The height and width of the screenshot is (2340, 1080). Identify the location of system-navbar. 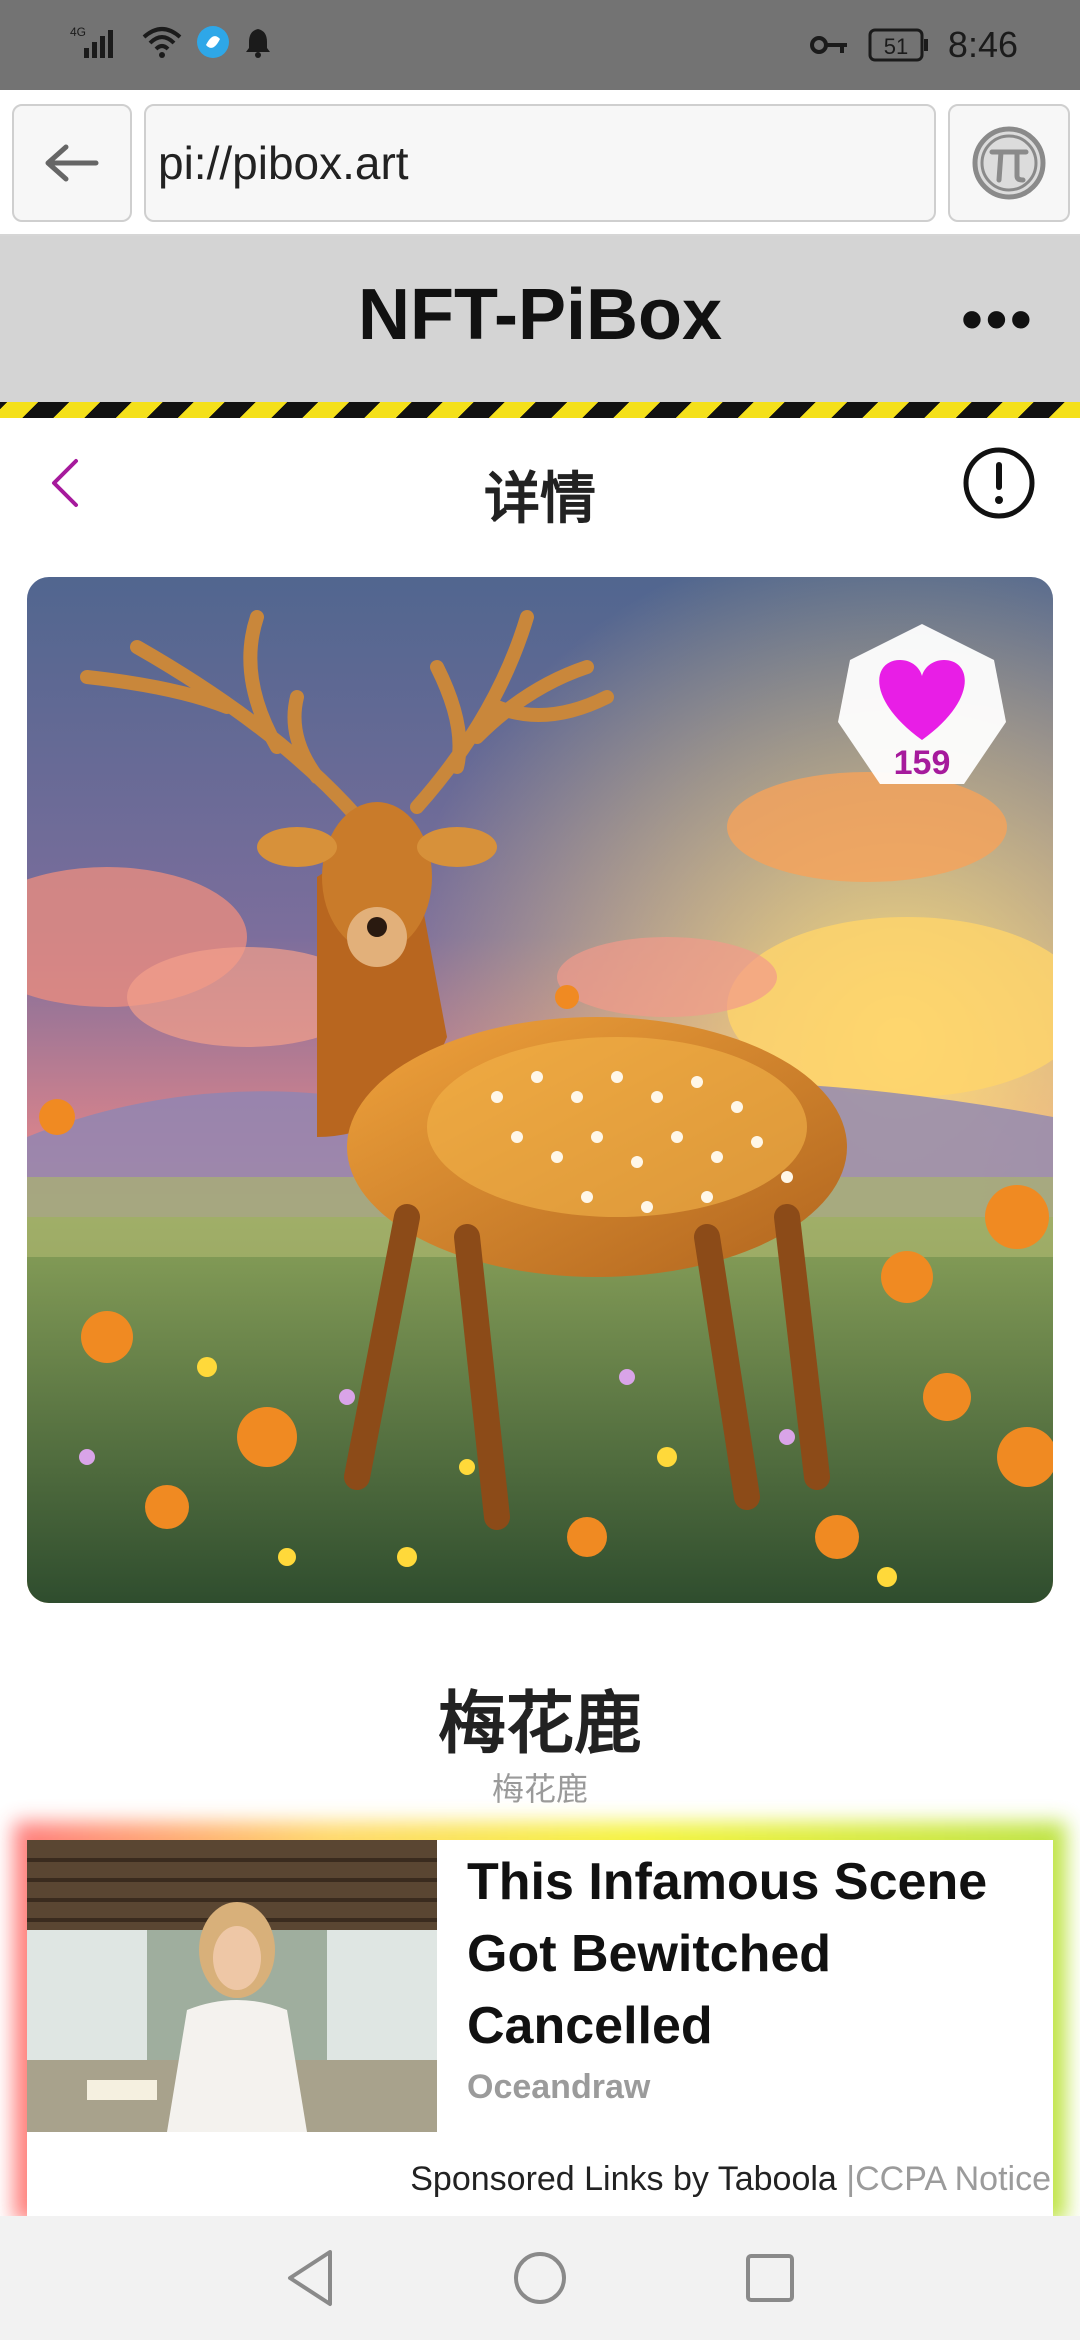
(540, 2278).